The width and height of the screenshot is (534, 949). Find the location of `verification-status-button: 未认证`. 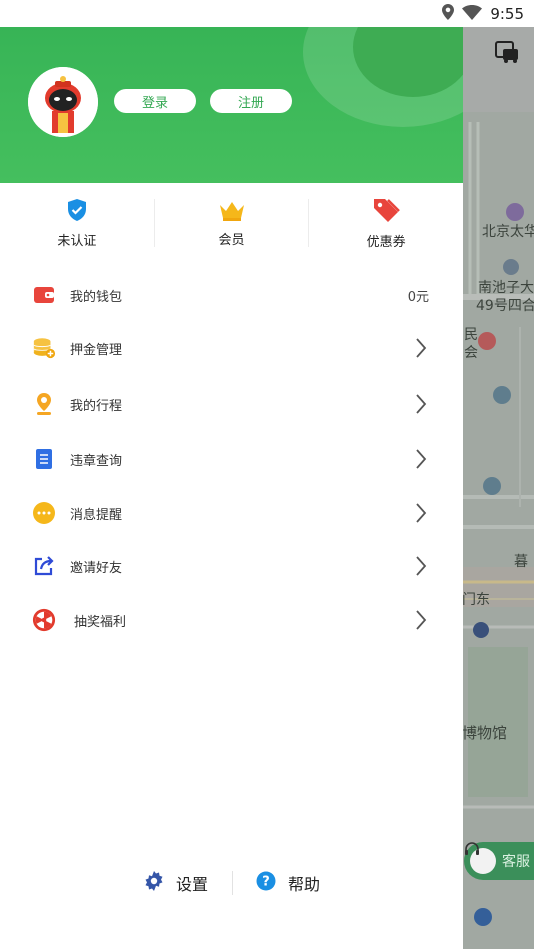

verification-status-button: 未认证 is located at coordinates (77, 223).